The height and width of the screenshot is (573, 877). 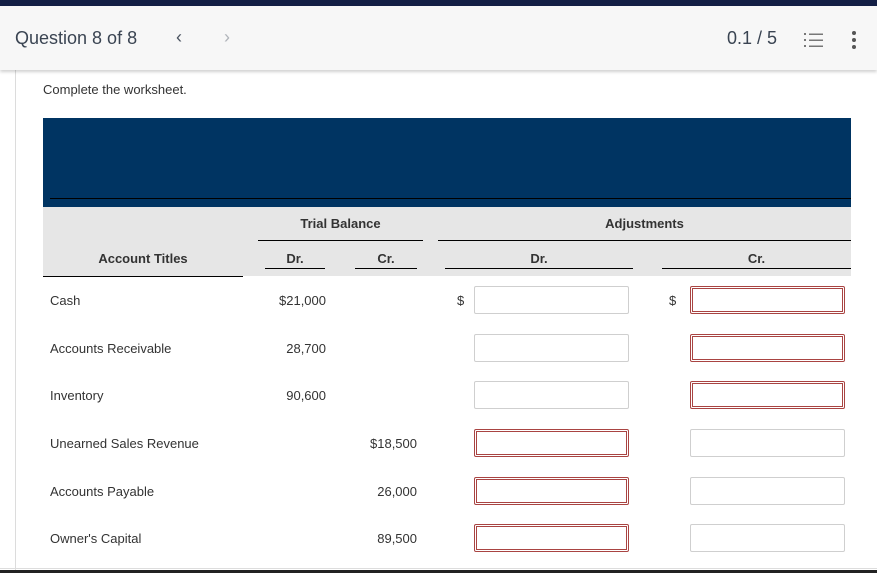 I want to click on tb-dr-rule, so click(x=295, y=268).